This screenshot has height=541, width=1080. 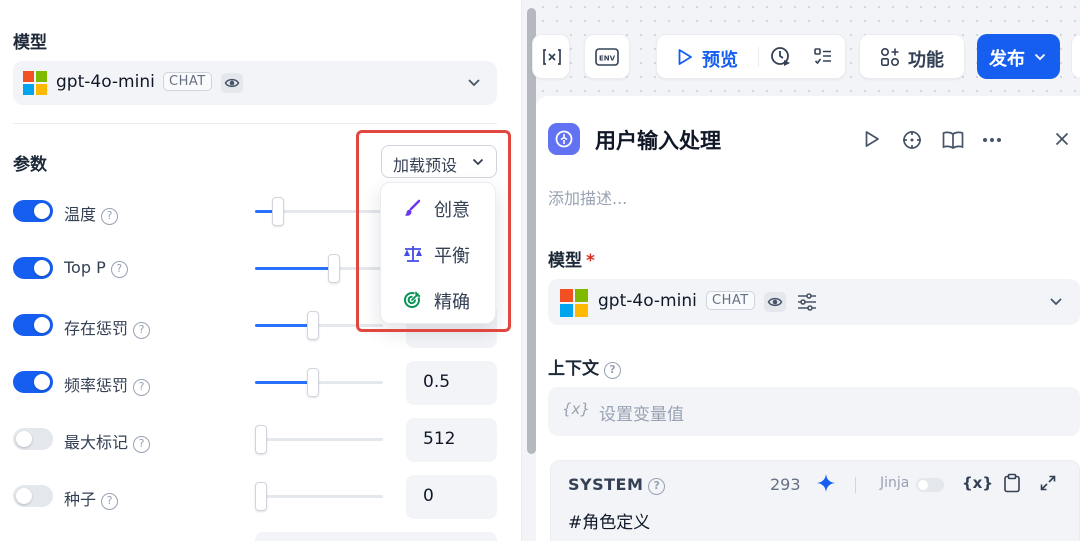 I want to click on param-row-max-tokens: 最大标记? 512, so click(x=255, y=440).